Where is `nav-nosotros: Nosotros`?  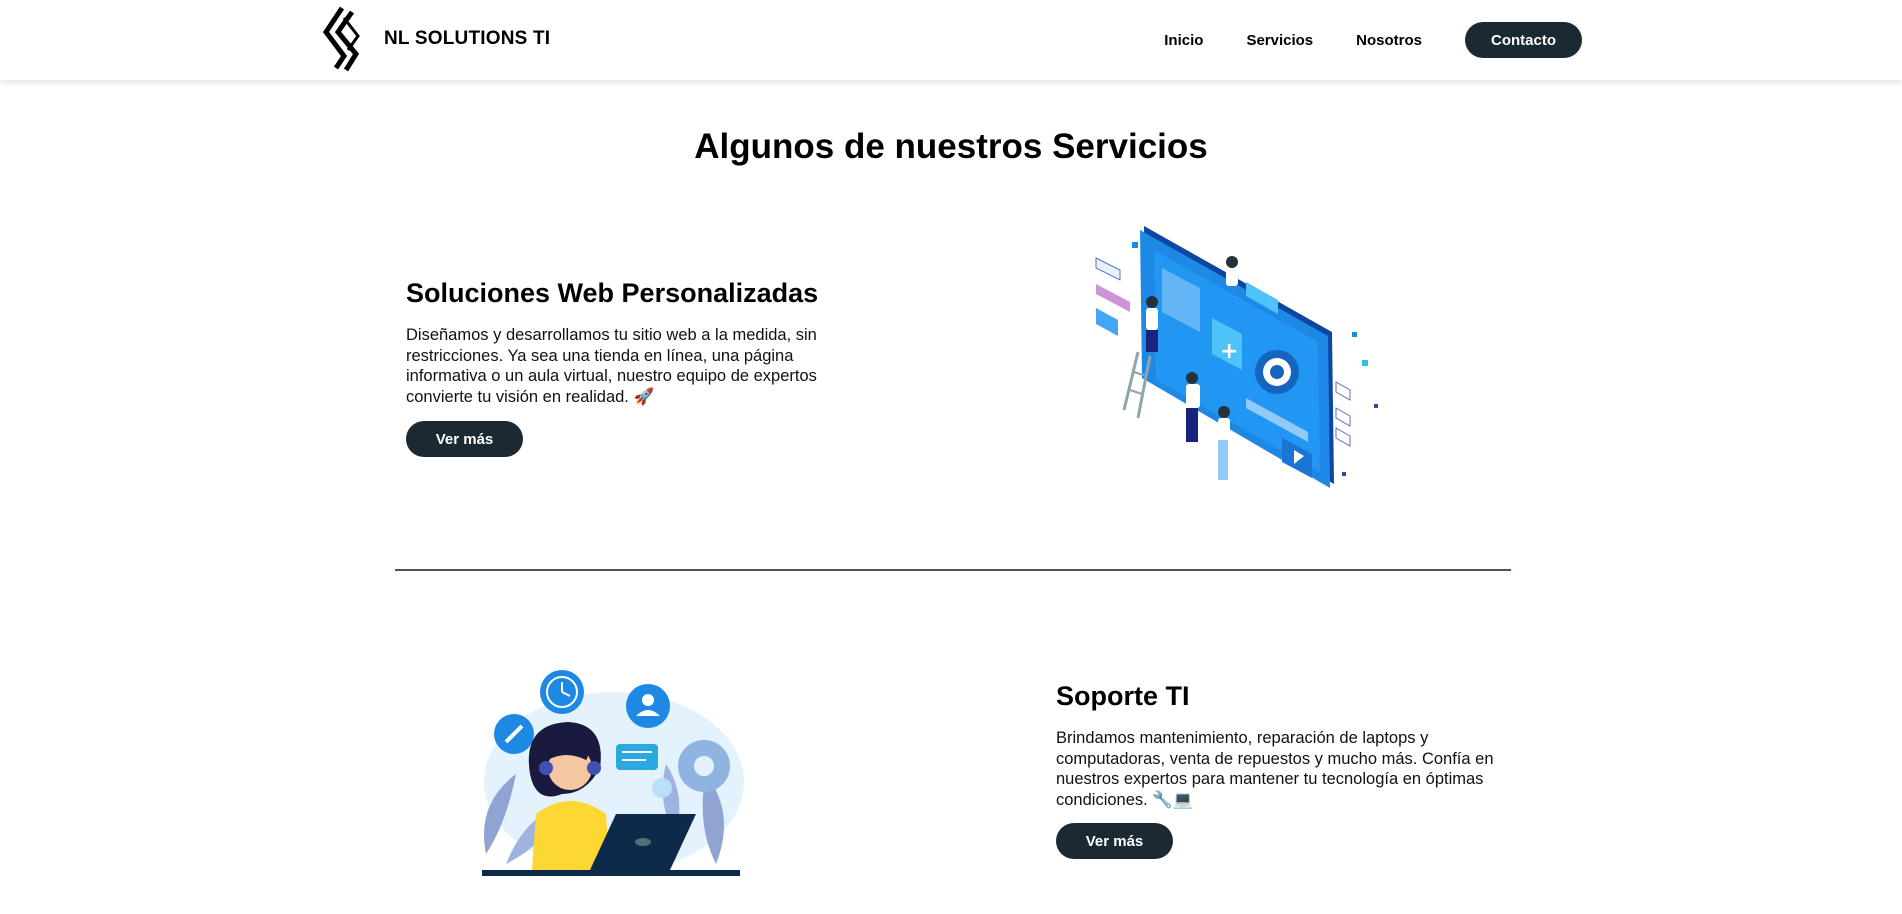 nav-nosotros: Nosotros is located at coordinates (1389, 40).